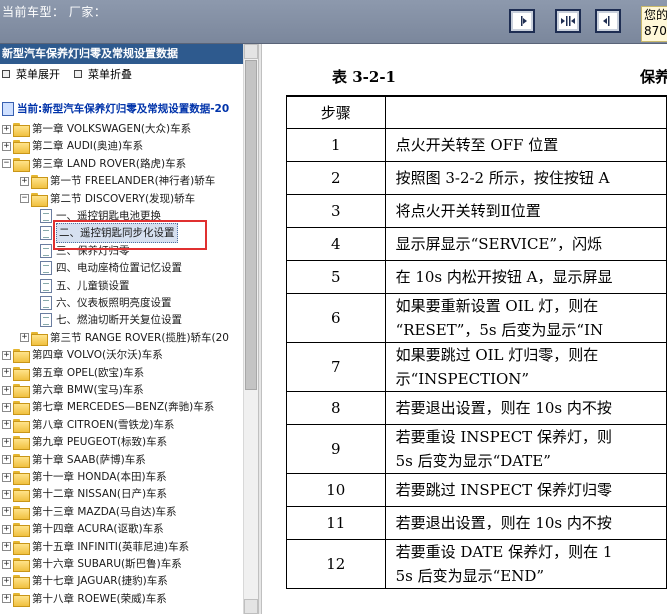 The width and height of the screenshot is (667, 614). I want to click on tree-item-label: 五、儿童锁设置, so click(93, 285).